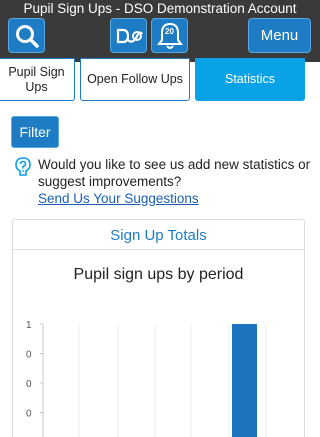 This screenshot has width=320, height=437. What do you see at coordinates (250, 79) in the screenshot?
I see `tab-statistics: Statistics` at bounding box center [250, 79].